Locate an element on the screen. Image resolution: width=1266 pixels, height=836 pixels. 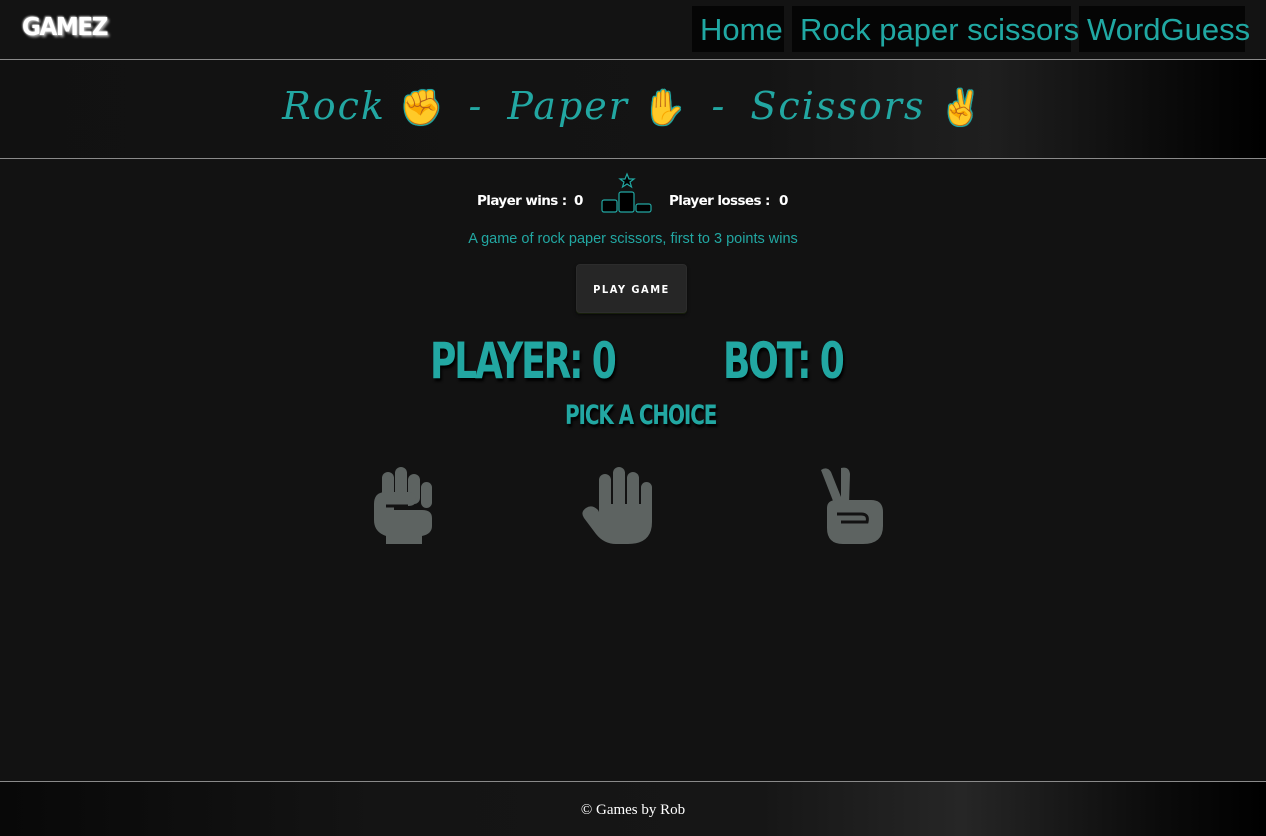
scissors-choice-button is located at coordinates (851, 506).